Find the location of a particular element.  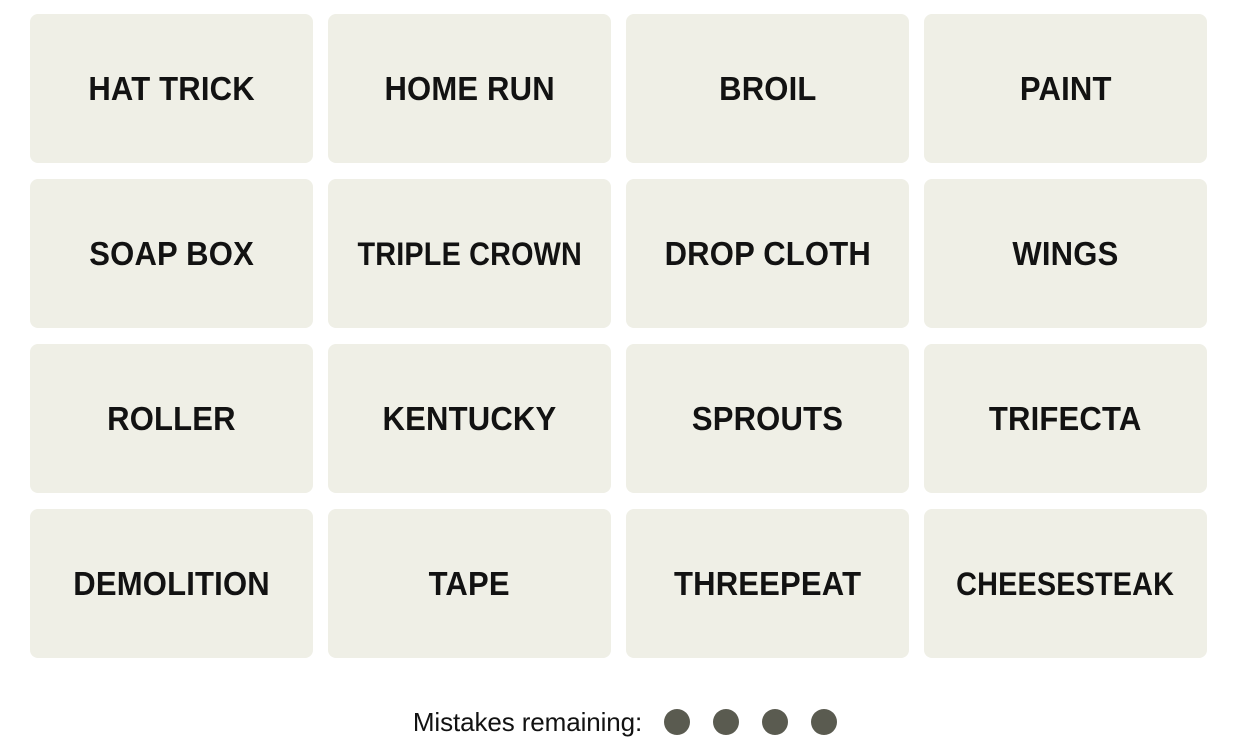

word-tile-label: KENTUCKY is located at coordinates (469, 418).